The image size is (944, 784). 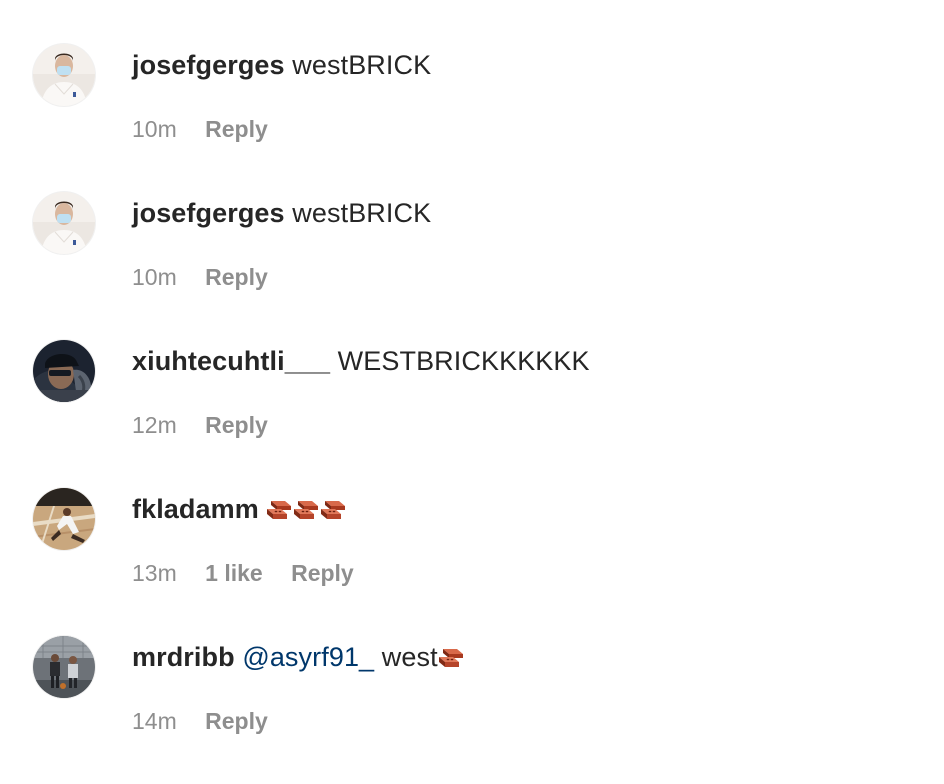 What do you see at coordinates (195, 509) in the screenshot?
I see `comment-username: fkladamm` at bounding box center [195, 509].